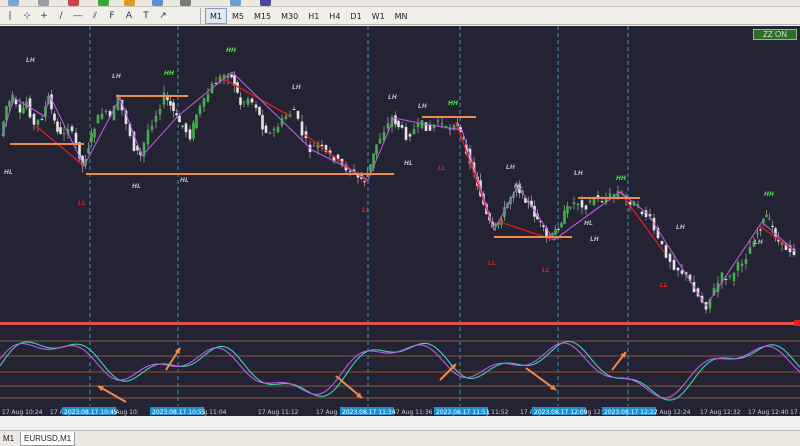 This screenshot has height=446, width=800. I want to click on fibonacci-icon: F, so click(112, 16).